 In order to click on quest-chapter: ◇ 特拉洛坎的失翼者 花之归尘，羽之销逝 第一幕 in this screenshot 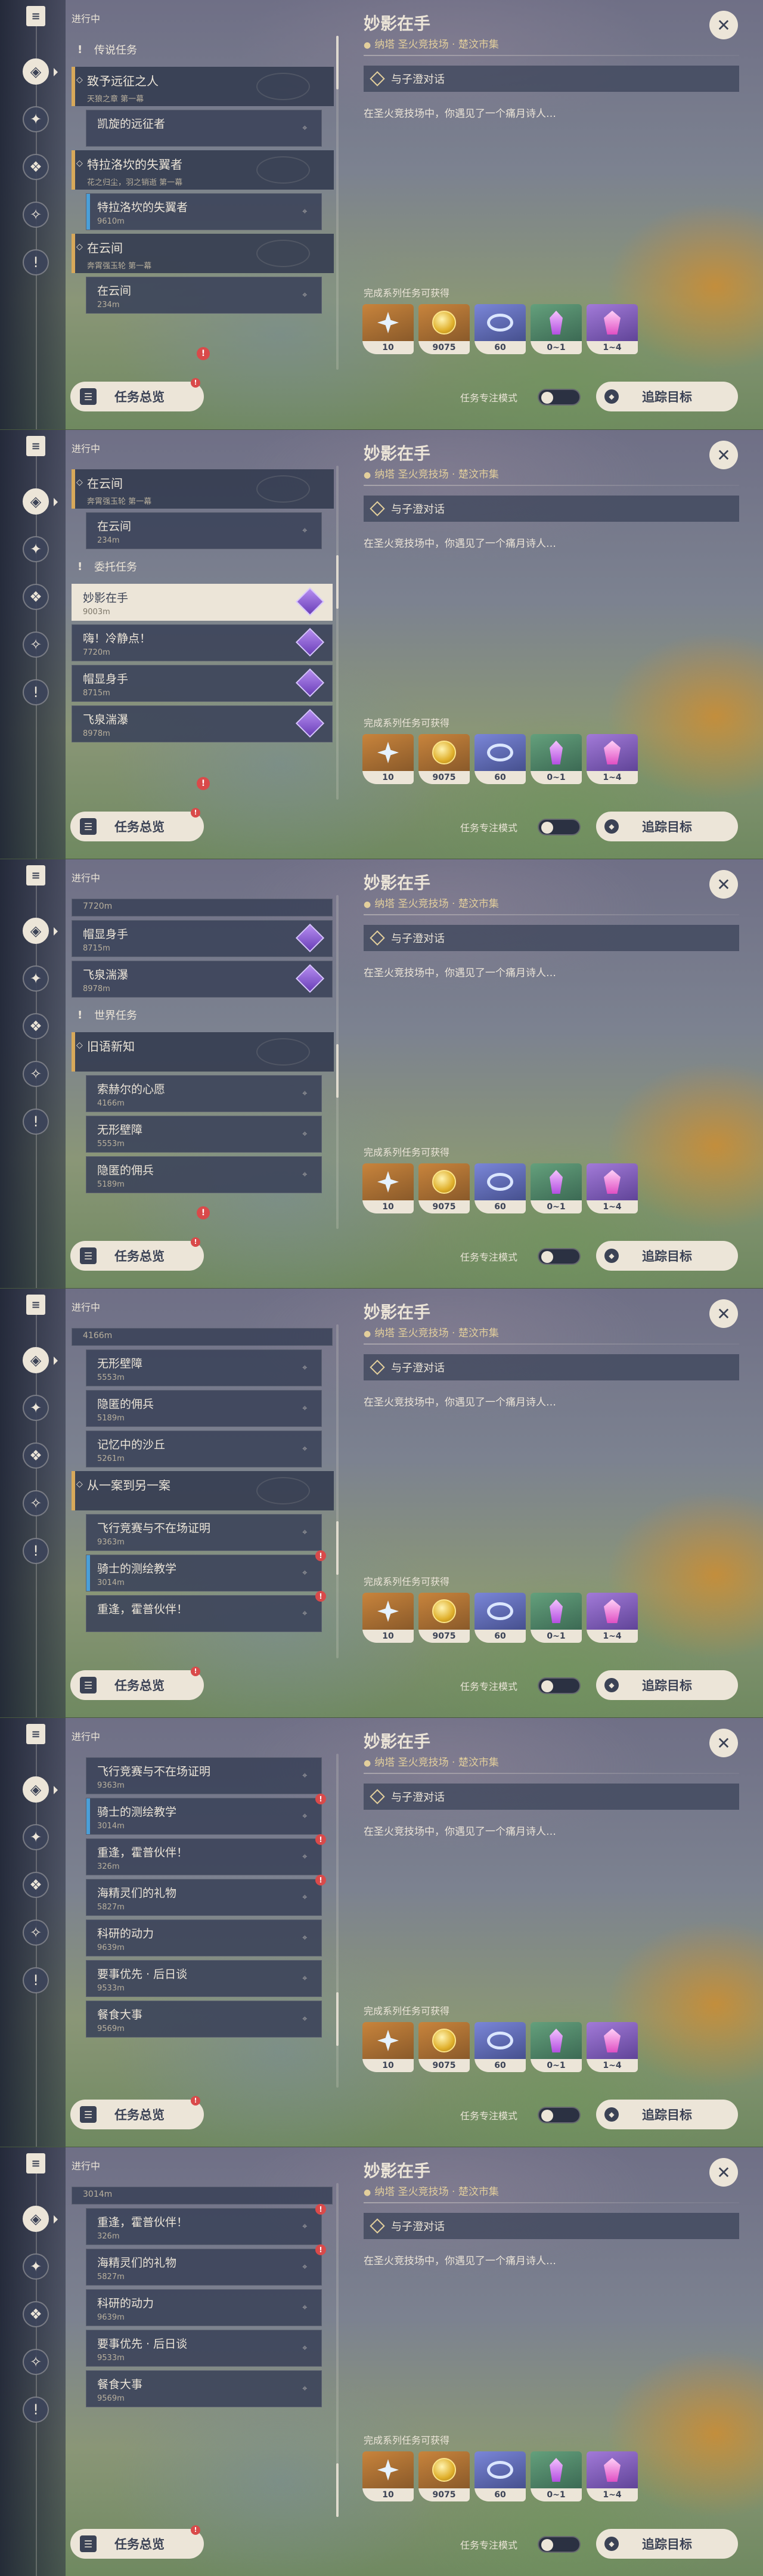, I will do `click(203, 170)`.